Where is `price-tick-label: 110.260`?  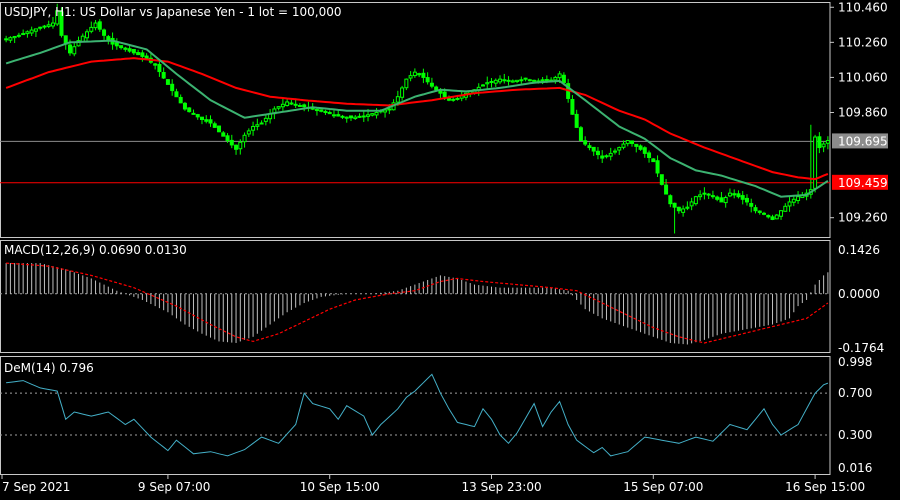
price-tick-label: 110.260 is located at coordinates (863, 42).